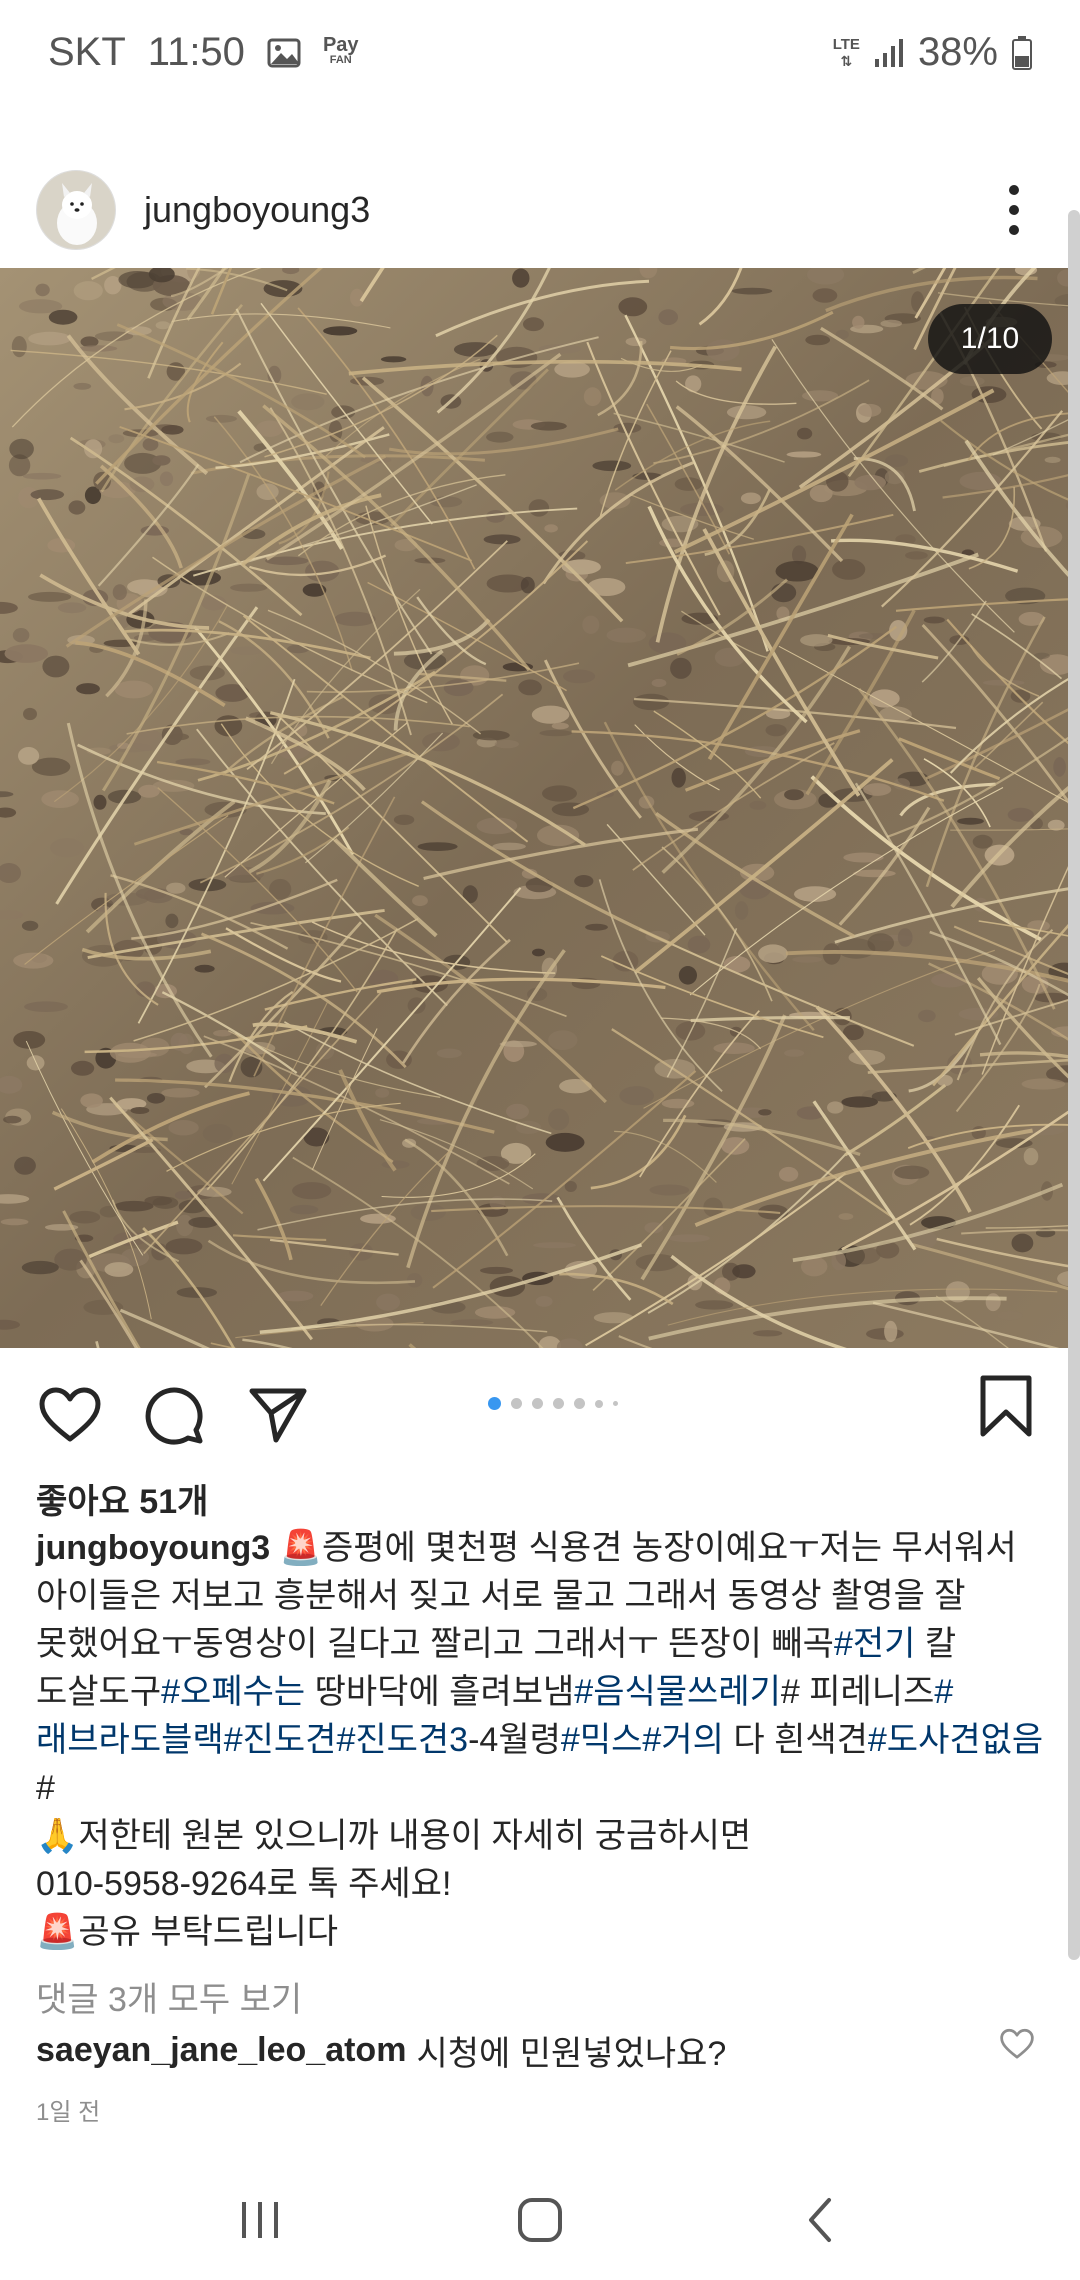 Image resolution: width=1080 pixels, height=2280 pixels. What do you see at coordinates (244, 1884) in the screenshot?
I see `caption-line: 010-5958-9264로 톡 주세요!` at bounding box center [244, 1884].